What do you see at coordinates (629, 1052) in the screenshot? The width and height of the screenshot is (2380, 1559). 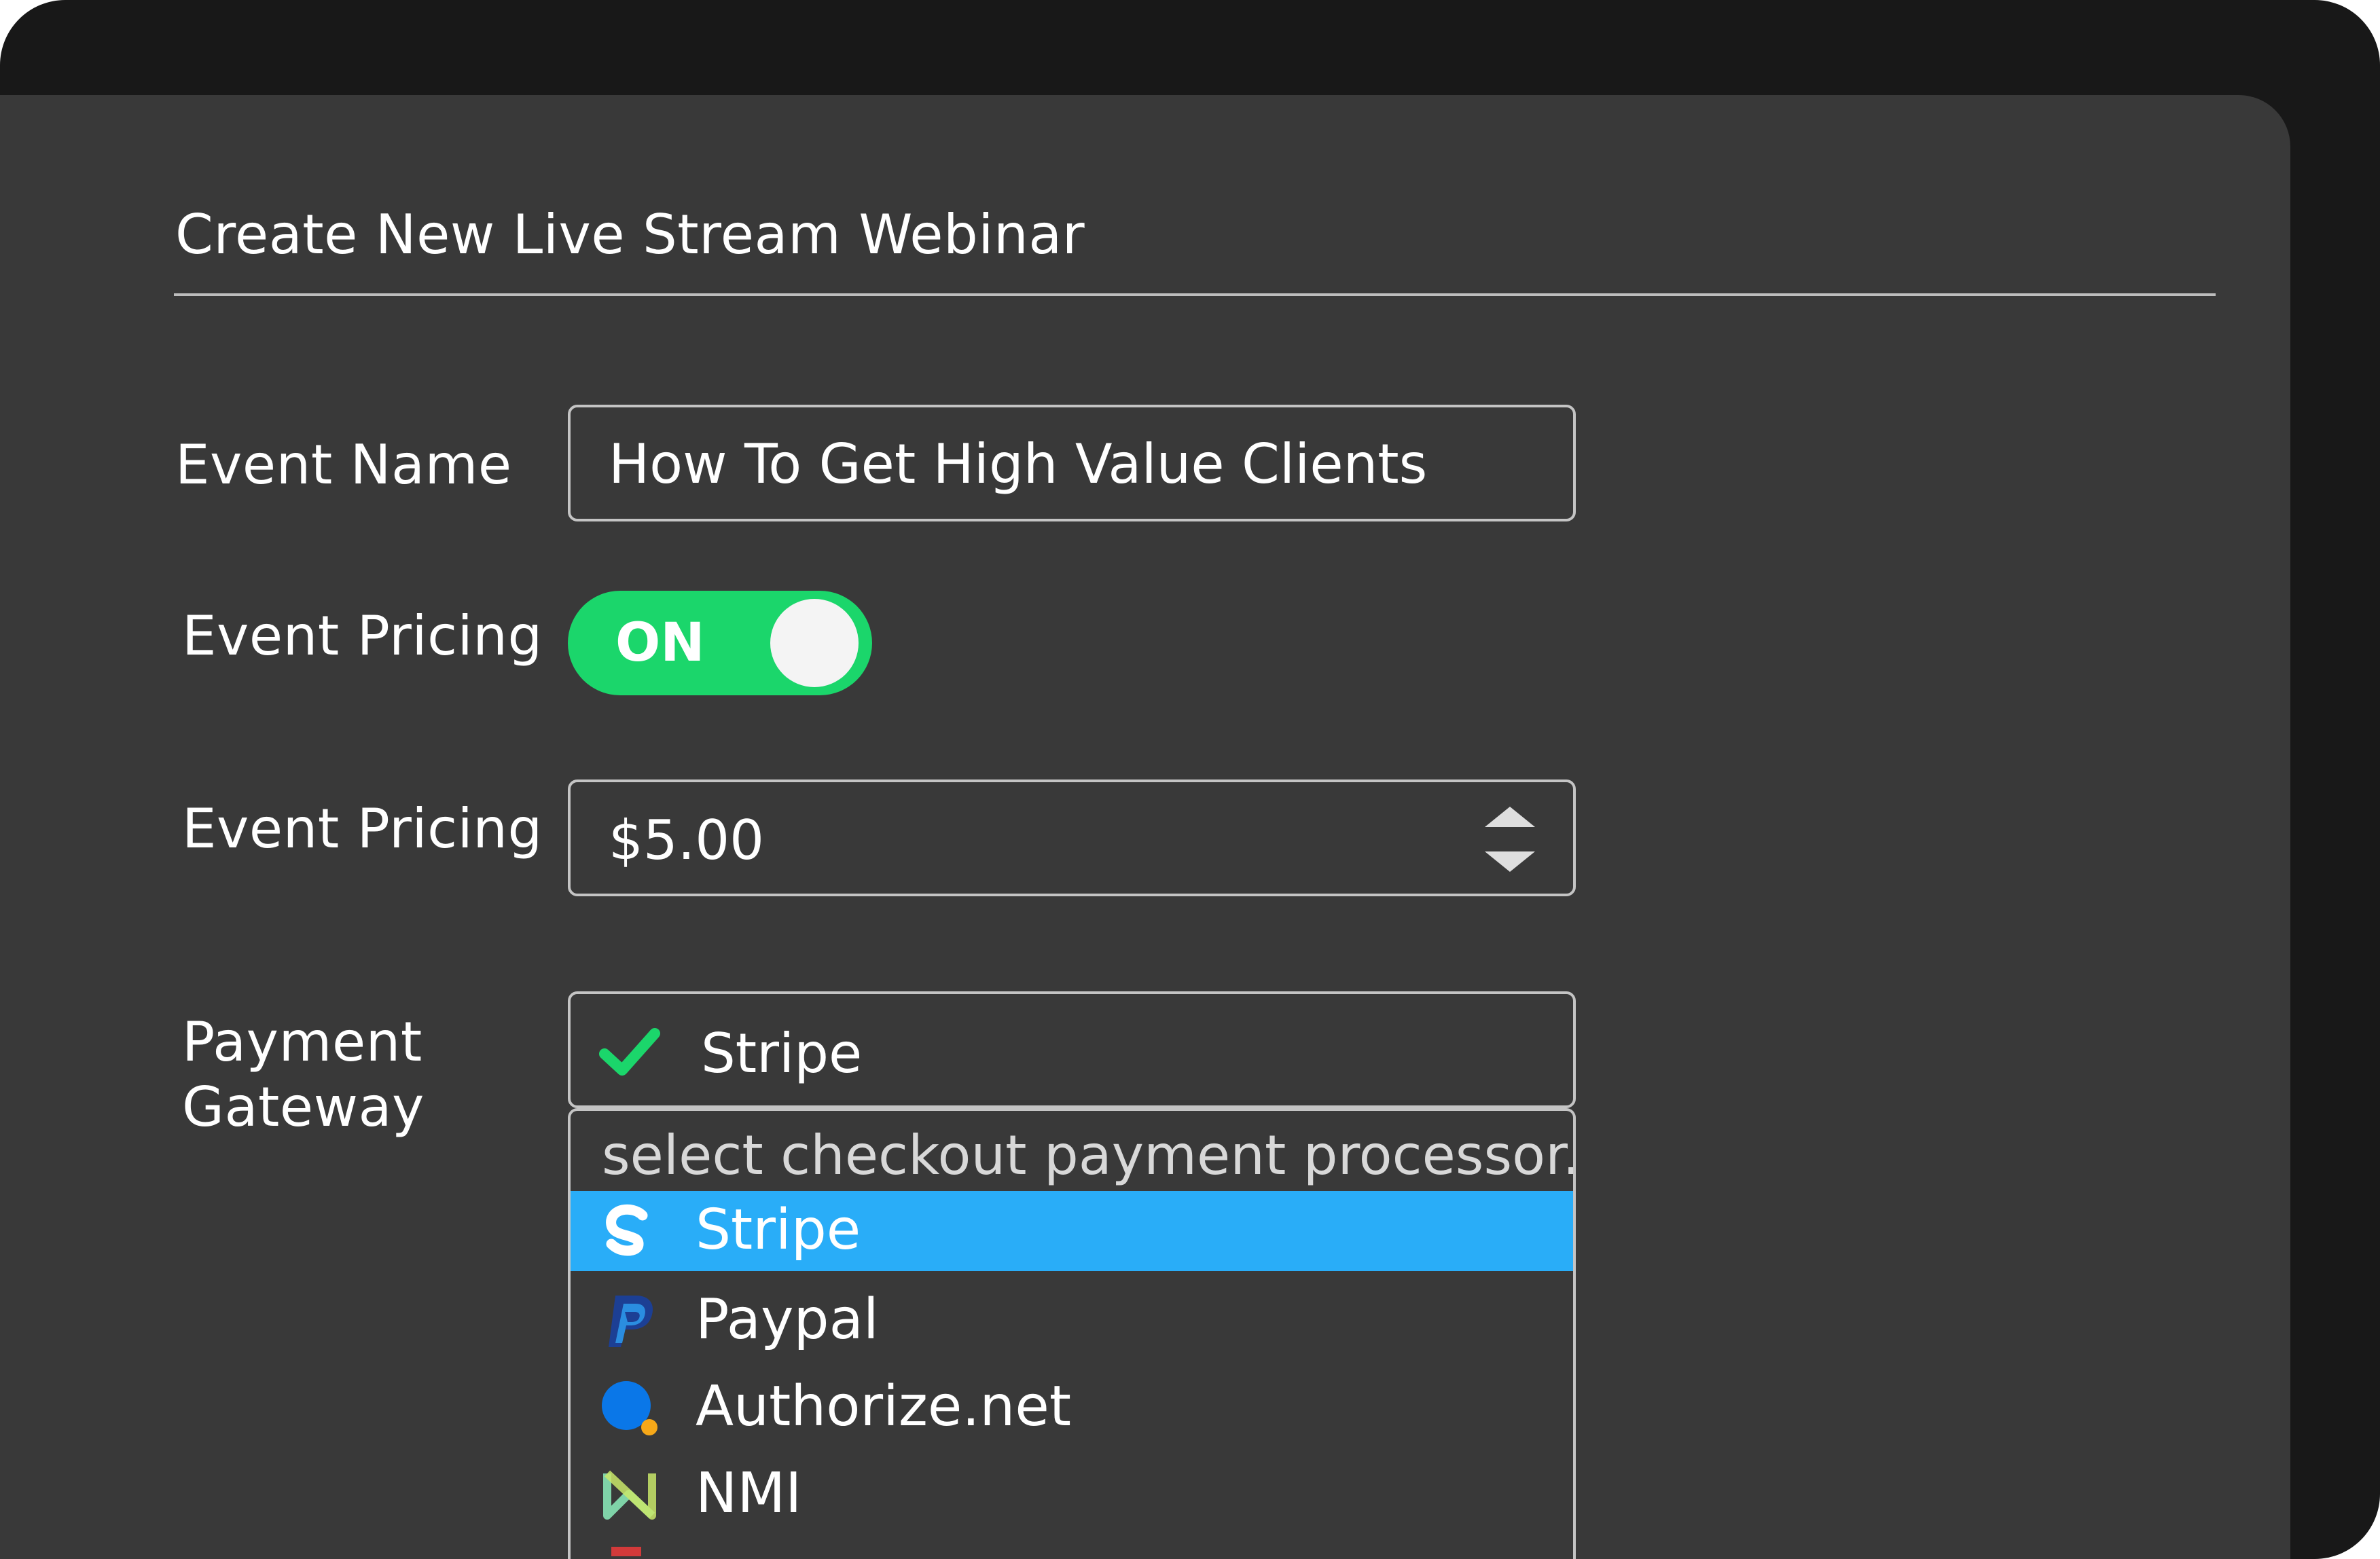 I see `check-icon` at bounding box center [629, 1052].